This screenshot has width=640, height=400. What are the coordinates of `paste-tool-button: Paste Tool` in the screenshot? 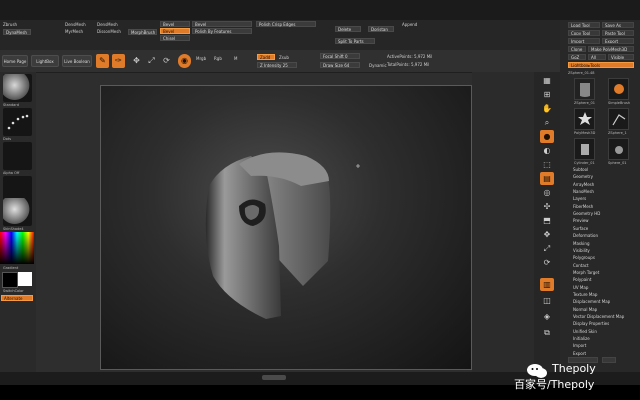 It's located at (618, 33).